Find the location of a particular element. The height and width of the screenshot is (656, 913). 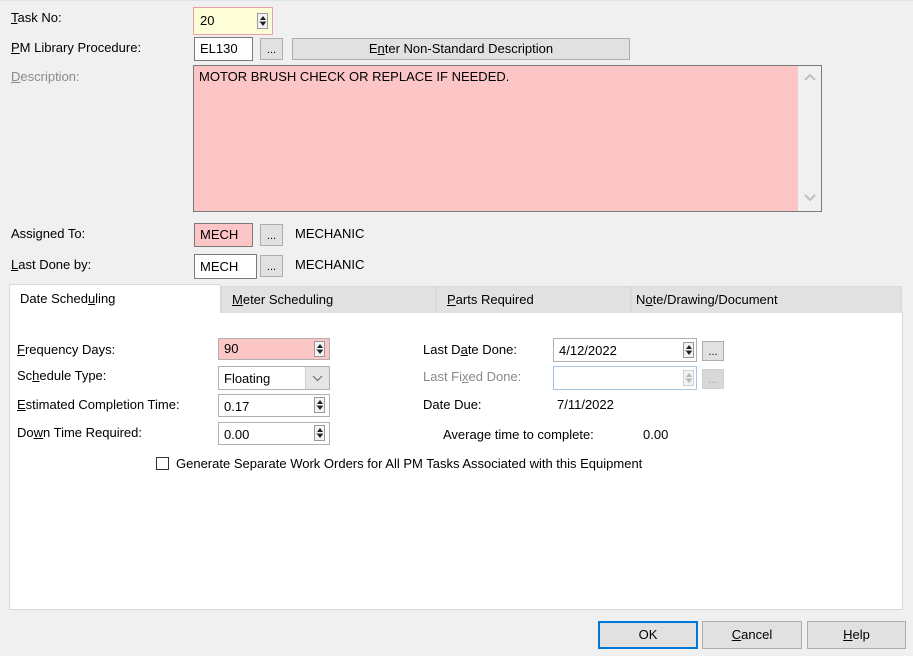

task-no-spinner is located at coordinates (262, 21).